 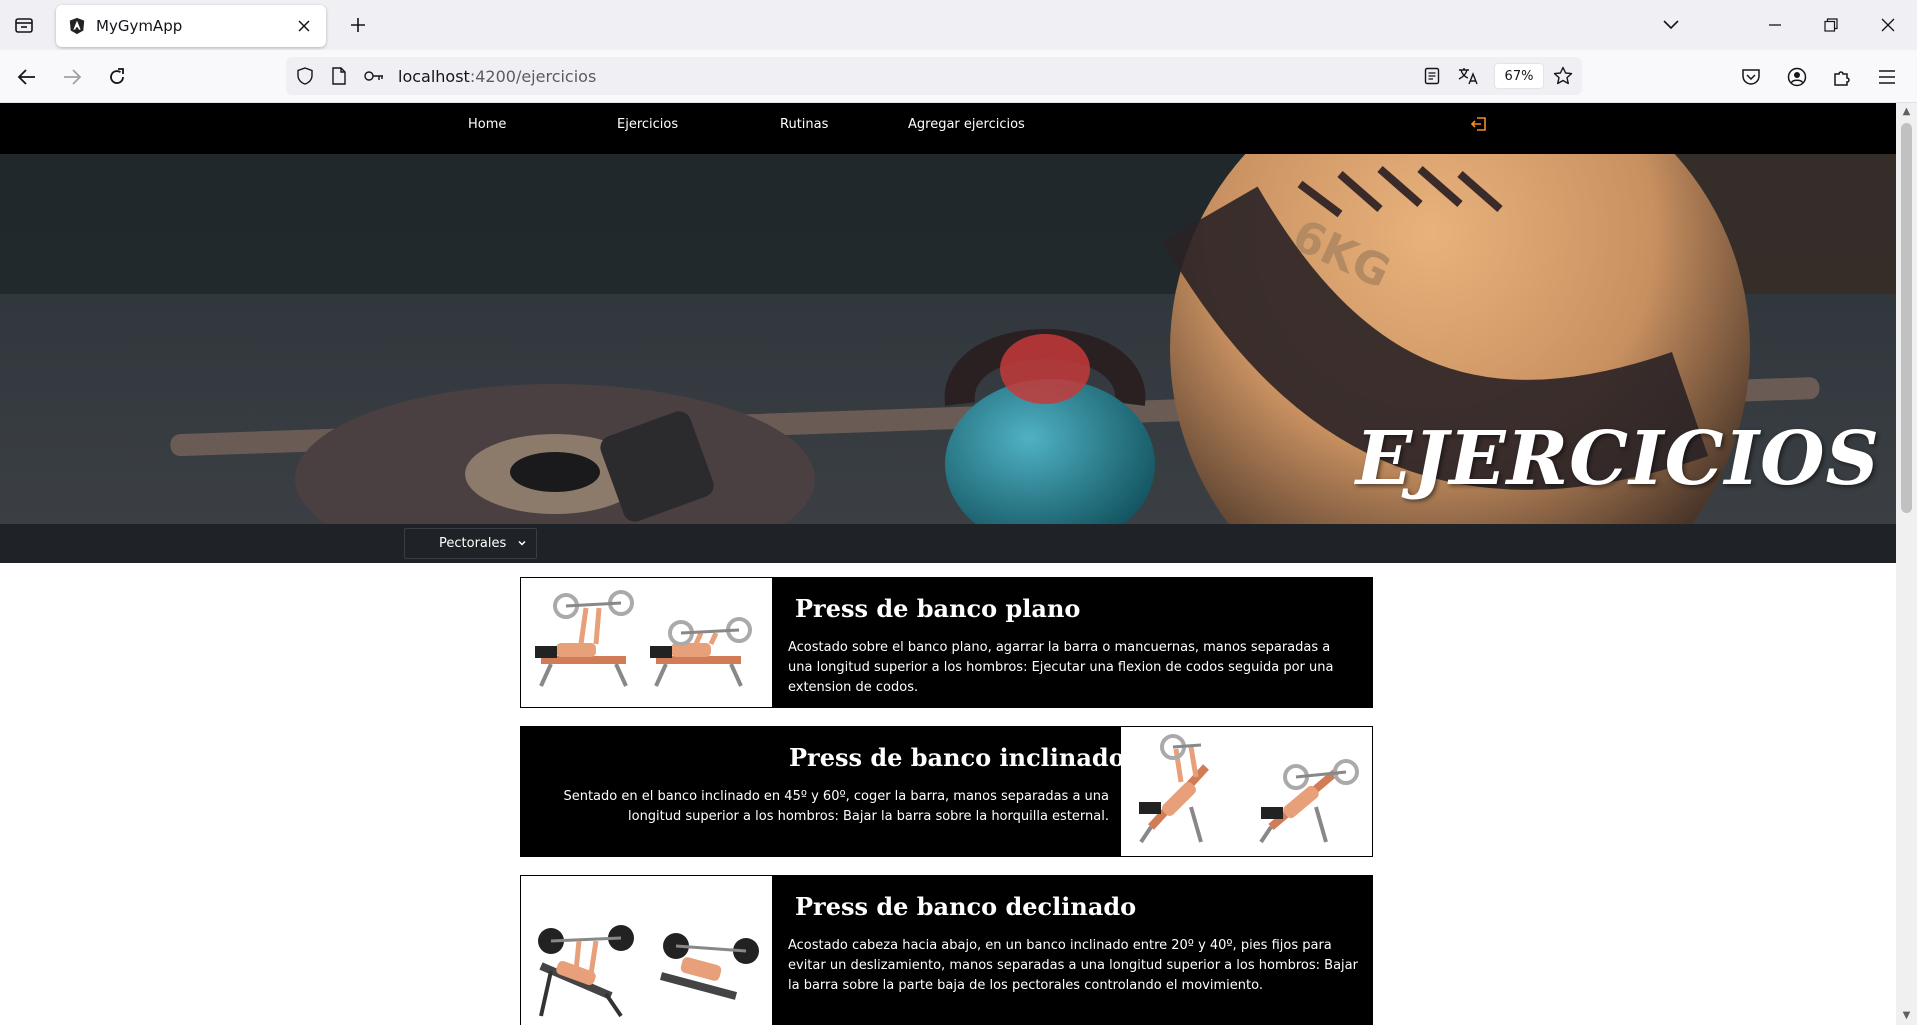 What do you see at coordinates (473, 543) in the screenshot?
I see `muscle-group-selected: Pectorales` at bounding box center [473, 543].